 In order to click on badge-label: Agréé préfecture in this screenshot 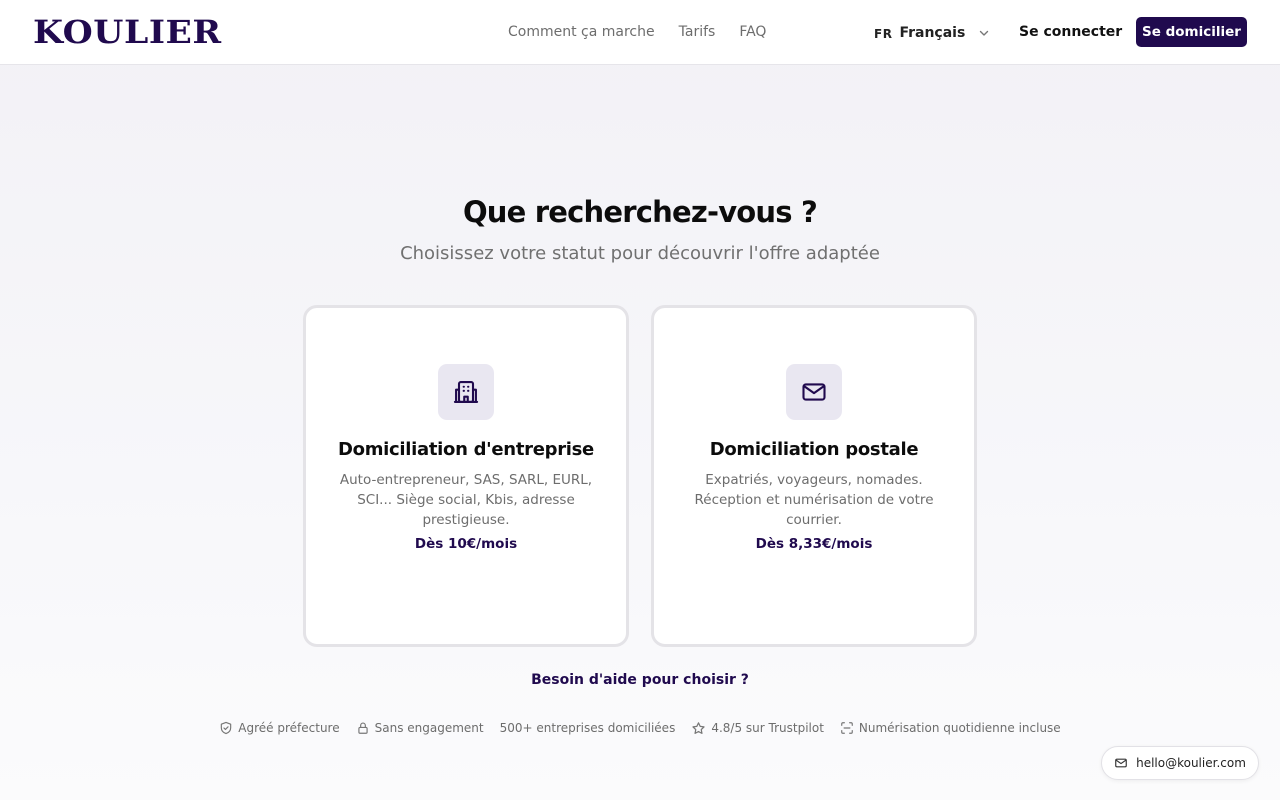, I will do `click(289, 728)`.